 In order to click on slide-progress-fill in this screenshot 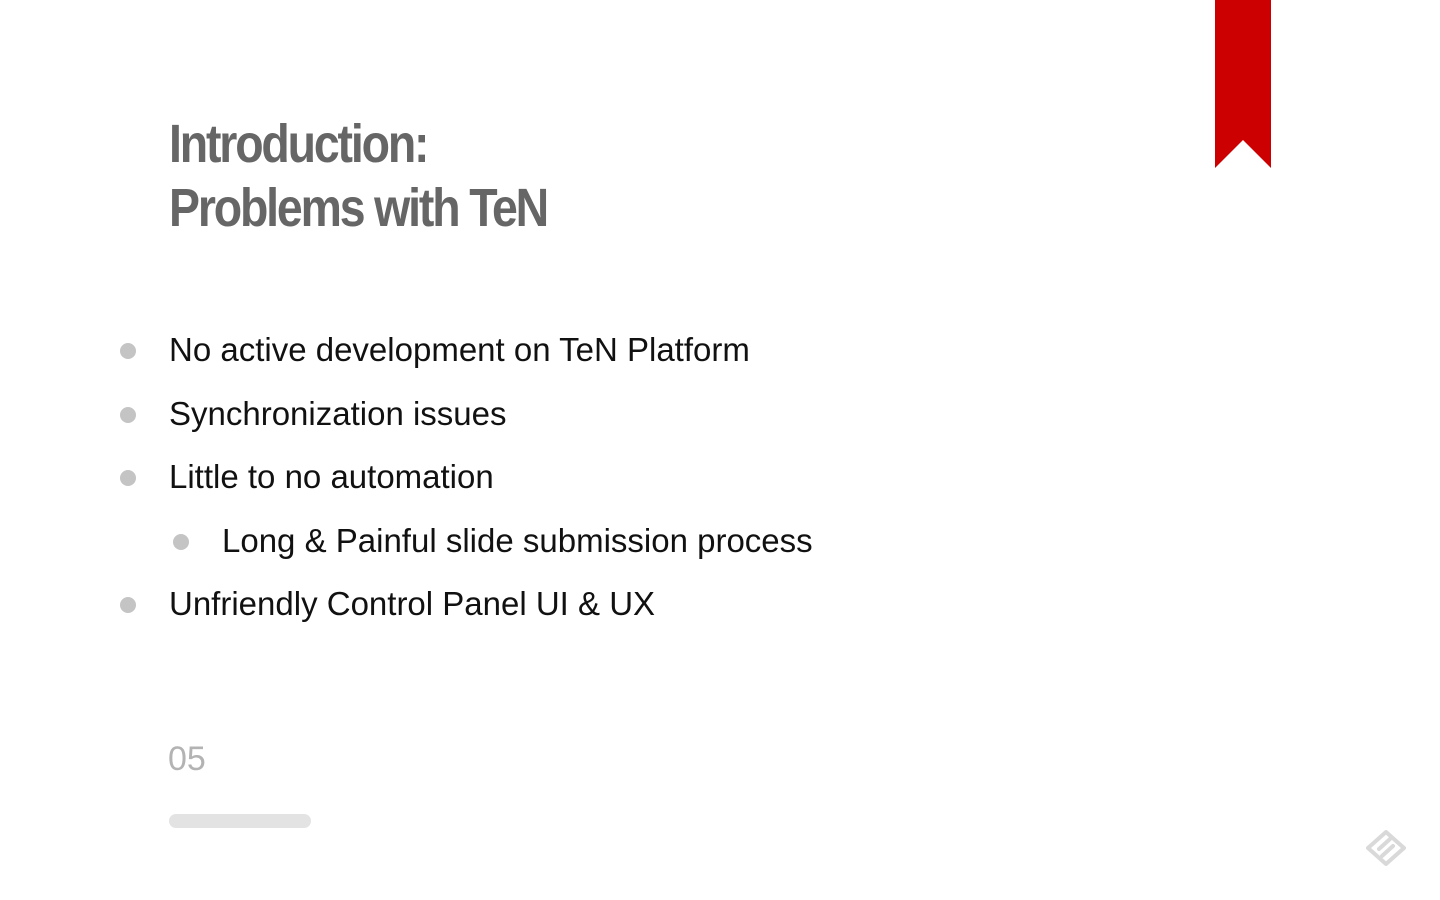, I will do `click(240, 821)`.